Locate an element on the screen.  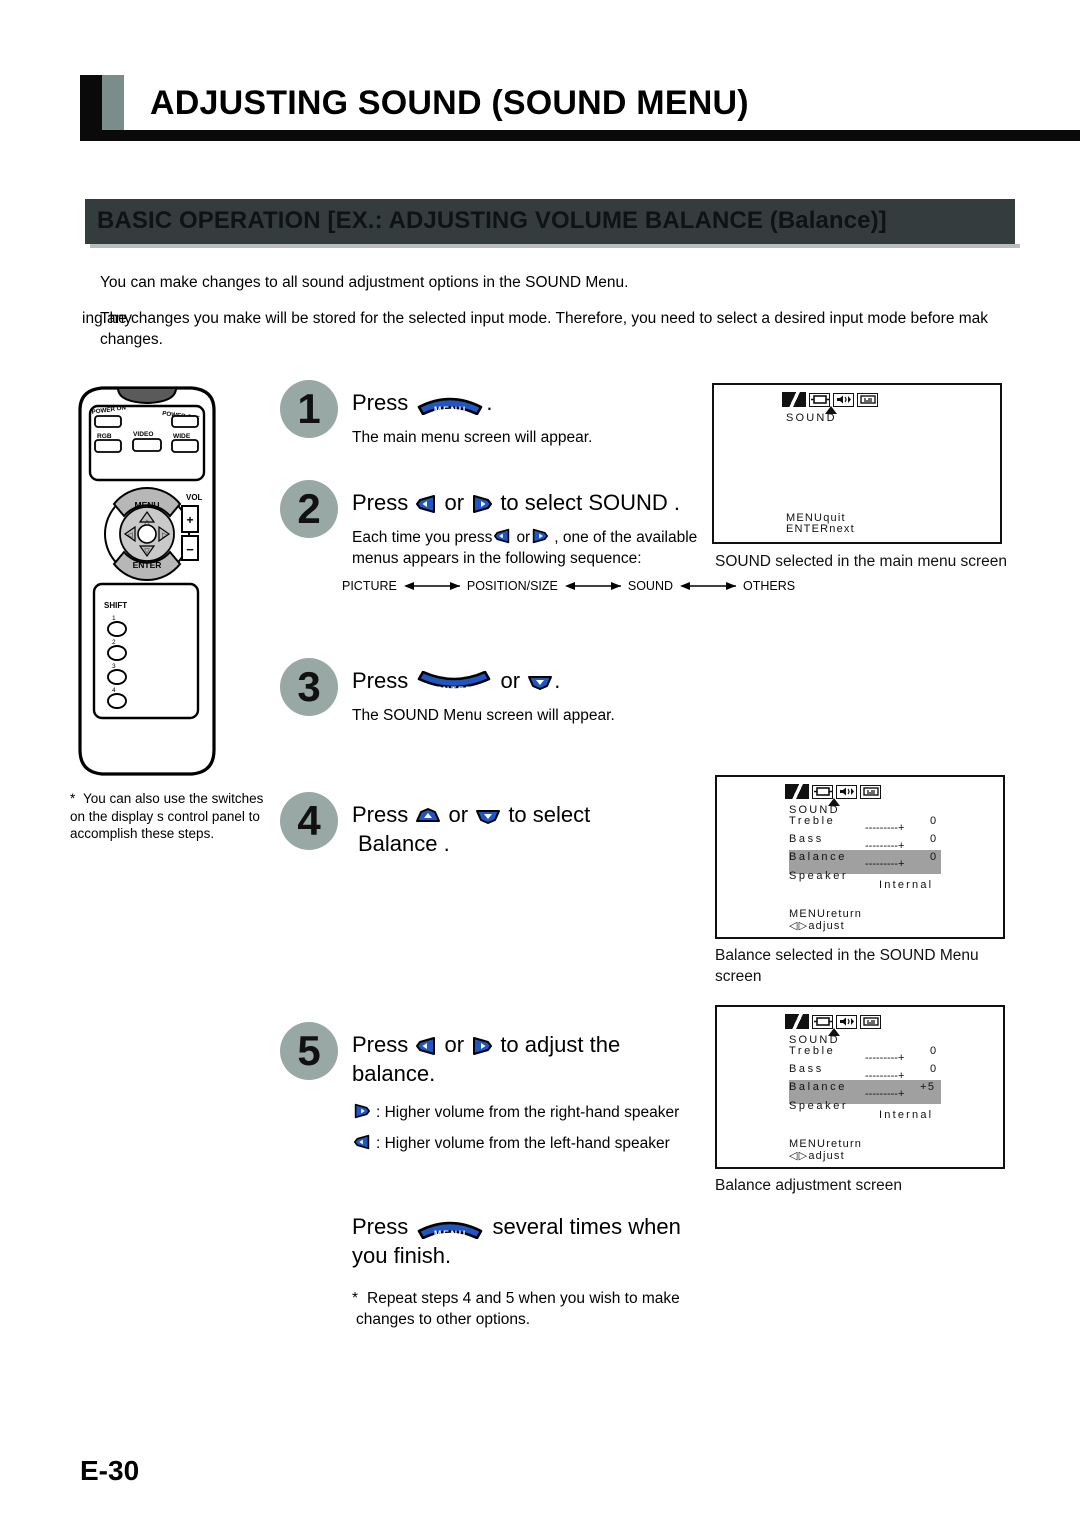
osd-row-label-bass-3: Bass is located at coordinates (806, 1069).